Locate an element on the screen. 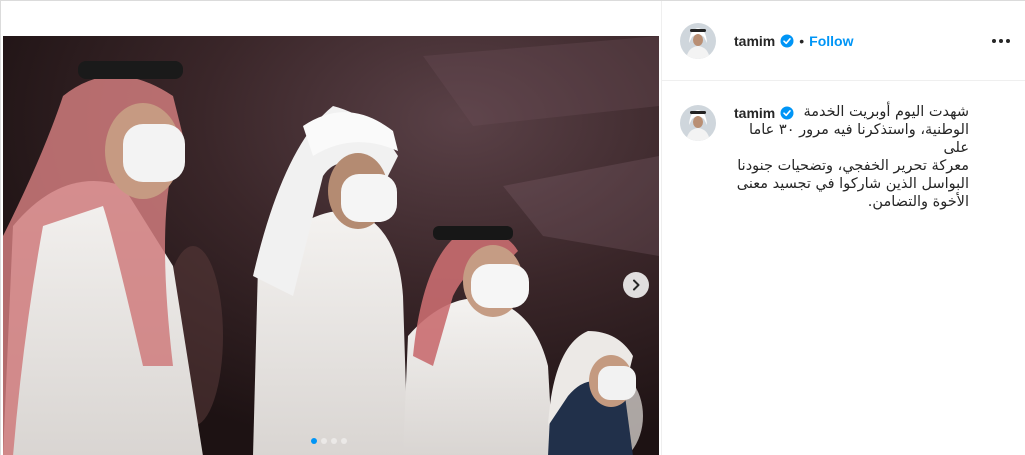 The height and width of the screenshot is (455, 1025). post-username: tamim is located at coordinates (754, 41).